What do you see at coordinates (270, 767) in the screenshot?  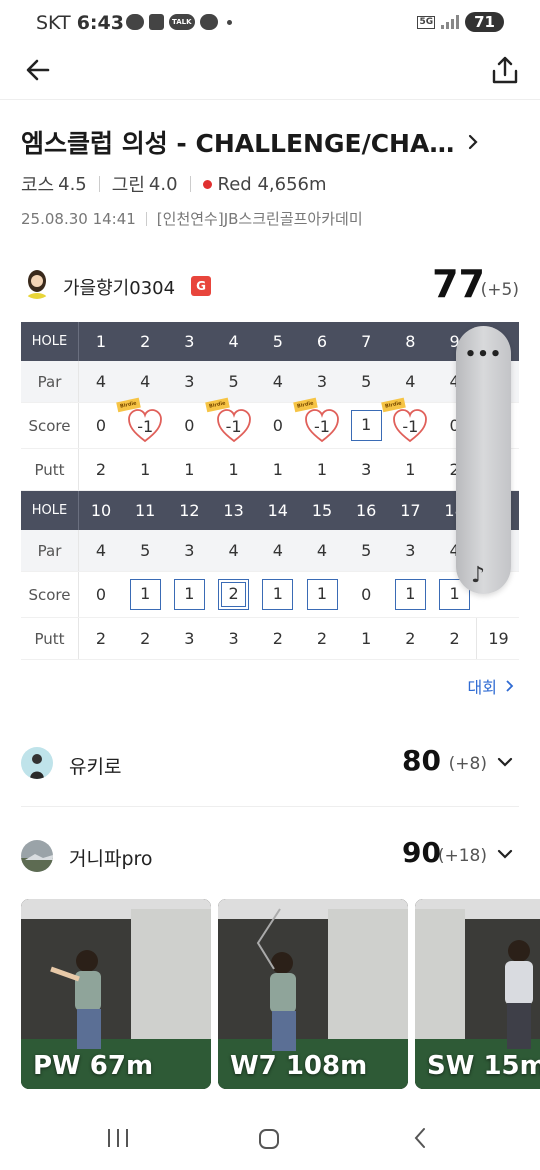 I see `player-row: 유키로 80 (+8)` at bounding box center [270, 767].